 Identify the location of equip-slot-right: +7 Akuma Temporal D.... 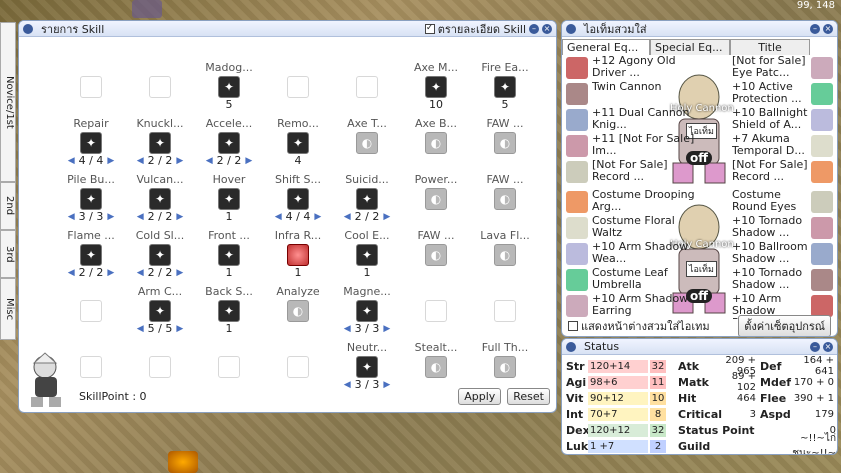
(770, 146).